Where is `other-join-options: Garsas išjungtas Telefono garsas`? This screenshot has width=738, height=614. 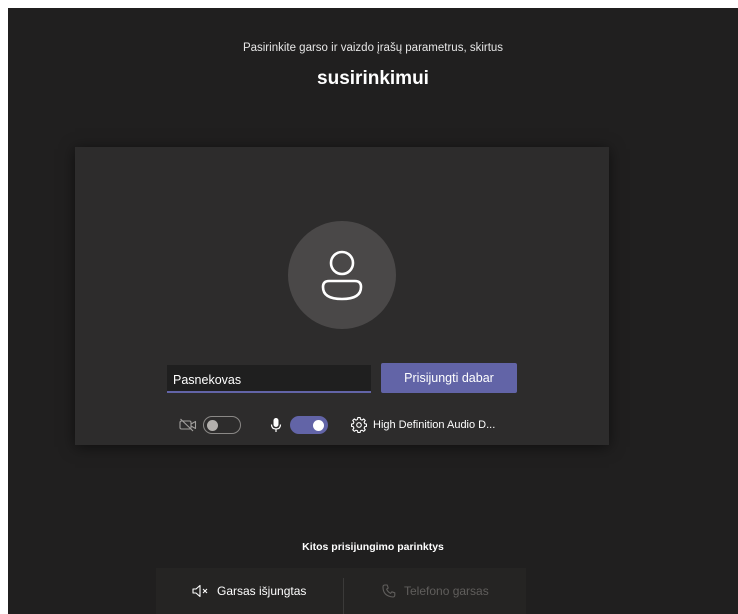
other-join-options: Garsas išjungtas Telefono garsas is located at coordinates (341, 591).